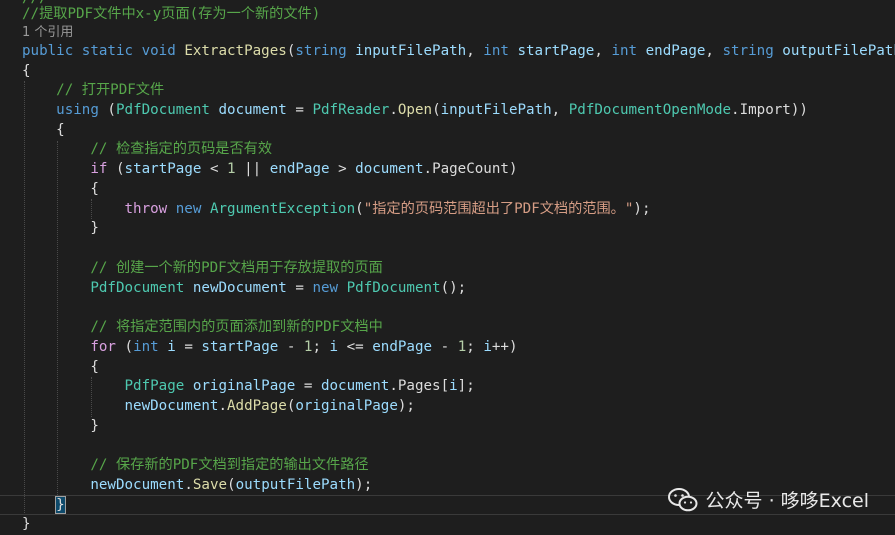 The height and width of the screenshot is (535, 895). Describe the element at coordinates (60, 505) in the screenshot. I see `matched-brace: }` at that location.